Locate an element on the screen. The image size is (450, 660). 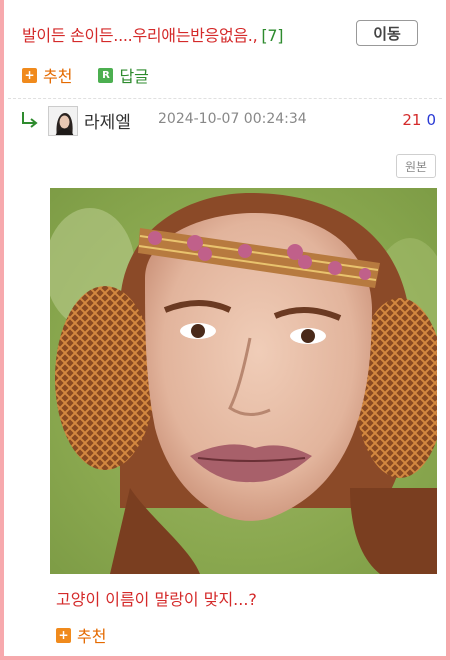
comment-count: [7] is located at coordinates (272, 35).